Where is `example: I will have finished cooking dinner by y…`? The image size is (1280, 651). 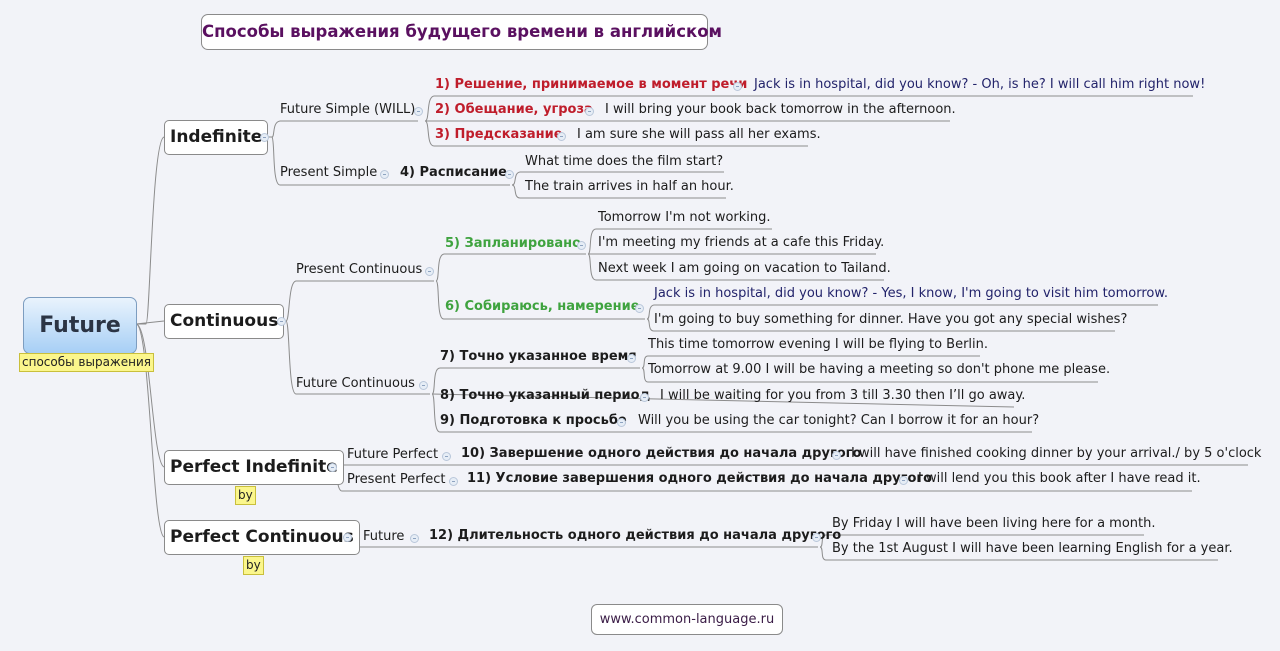 example: I will have finished cooking dinner by y… is located at coordinates (1056, 453).